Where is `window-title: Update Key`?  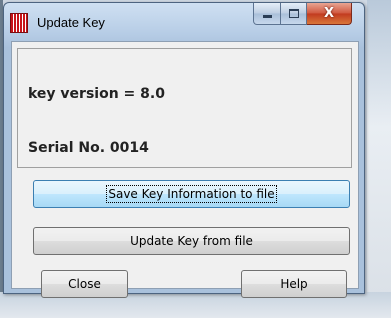 window-title: Update Key is located at coordinates (71, 22).